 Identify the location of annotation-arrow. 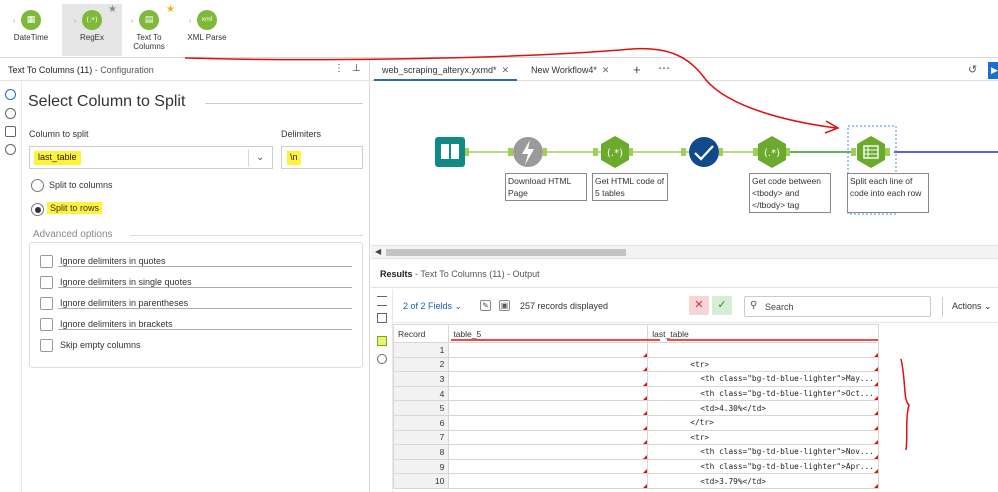
(510, 88).